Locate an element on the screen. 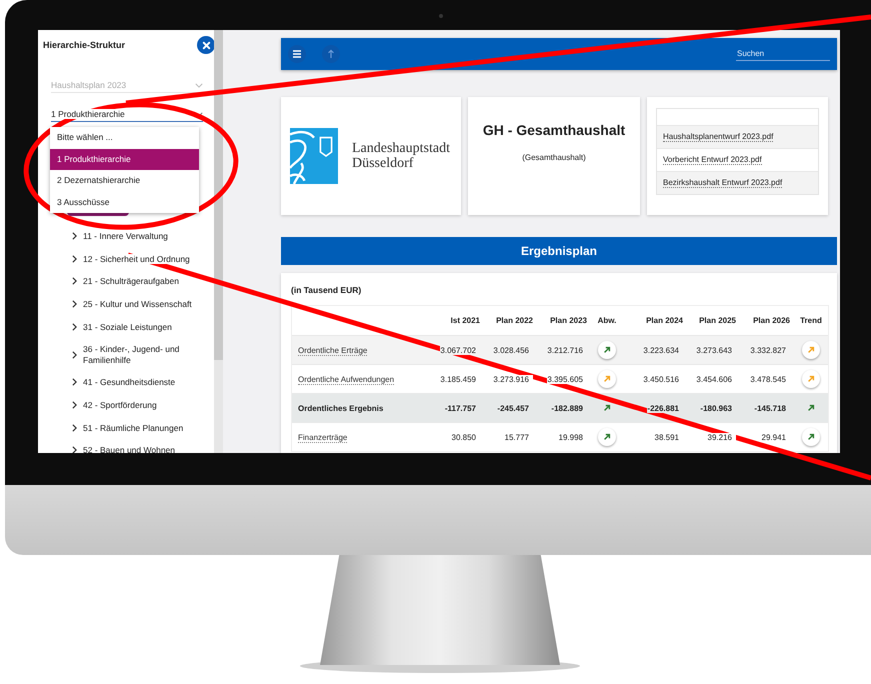 The width and height of the screenshot is (871, 684). tree-item: 42 - Sportförderung is located at coordinates (120, 405).